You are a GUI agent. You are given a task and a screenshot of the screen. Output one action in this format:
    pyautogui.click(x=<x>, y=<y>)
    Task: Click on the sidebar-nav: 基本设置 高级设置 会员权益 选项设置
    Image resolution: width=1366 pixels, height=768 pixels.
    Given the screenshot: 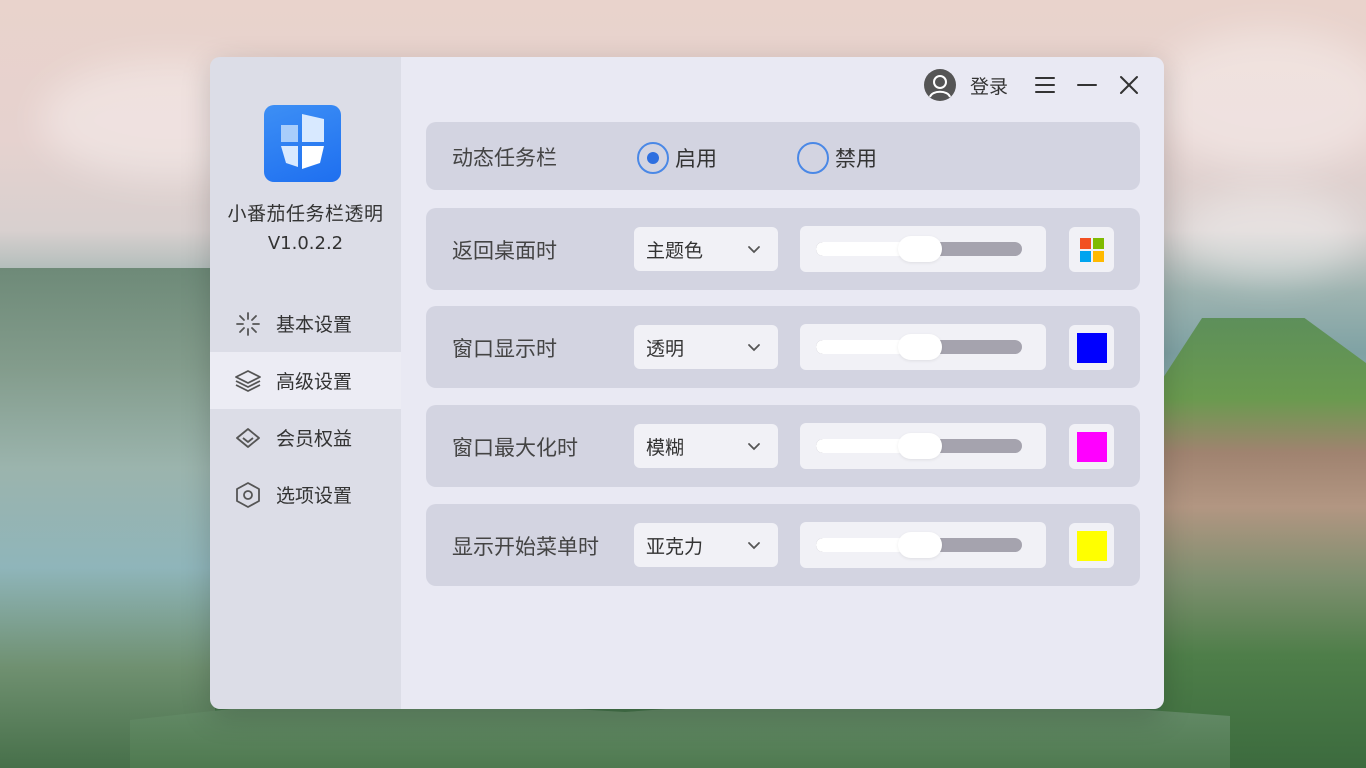 What is the action you would take?
    pyautogui.click(x=305, y=409)
    